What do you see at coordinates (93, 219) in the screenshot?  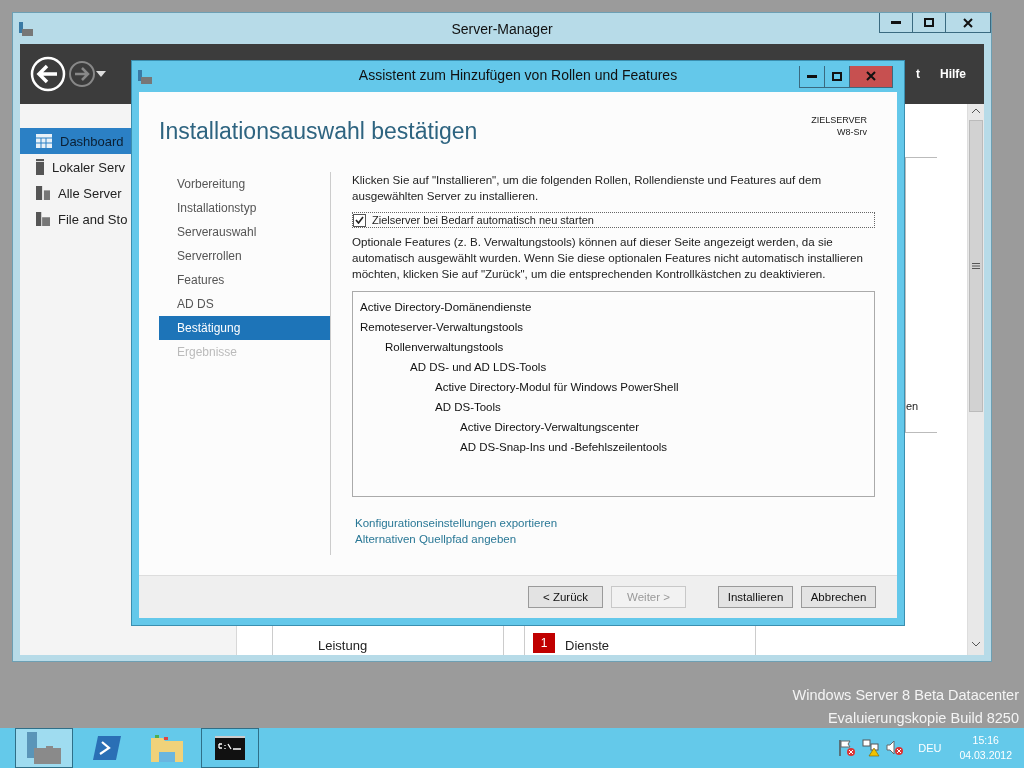 I see `sidebar-label: File and Sto` at bounding box center [93, 219].